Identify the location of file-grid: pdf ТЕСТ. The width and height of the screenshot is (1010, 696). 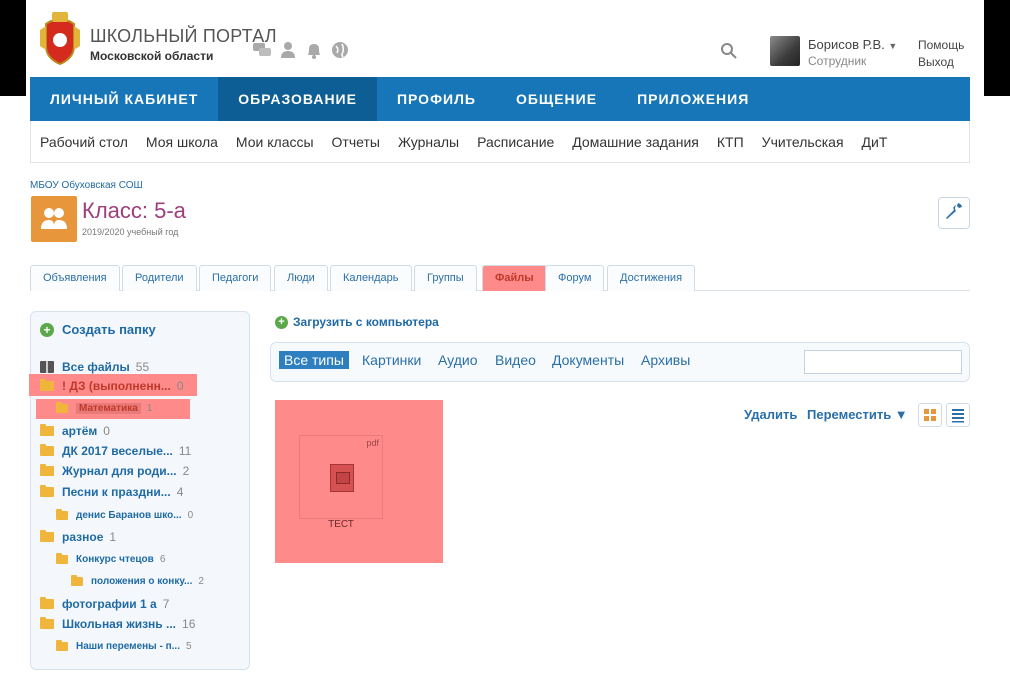
(359, 481).